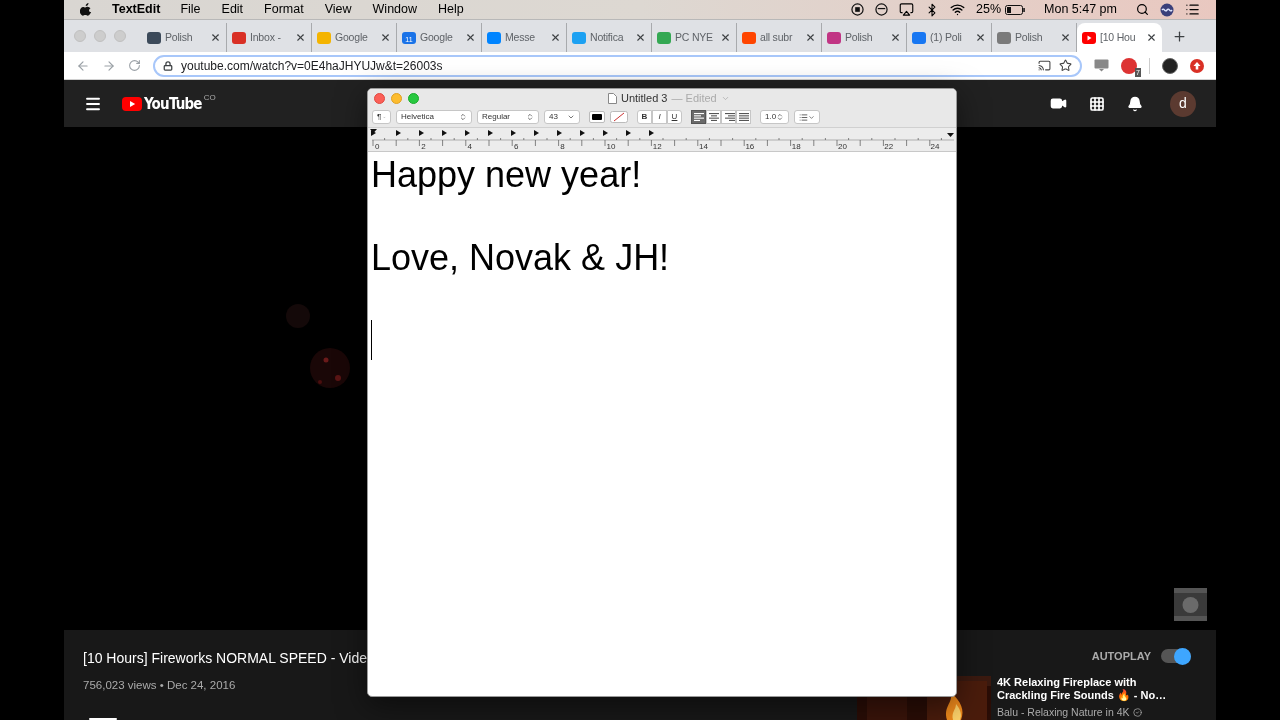  What do you see at coordinates (521, 258) in the screenshot?
I see `document-paragraph: Love, Novak & JH!` at bounding box center [521, 258].